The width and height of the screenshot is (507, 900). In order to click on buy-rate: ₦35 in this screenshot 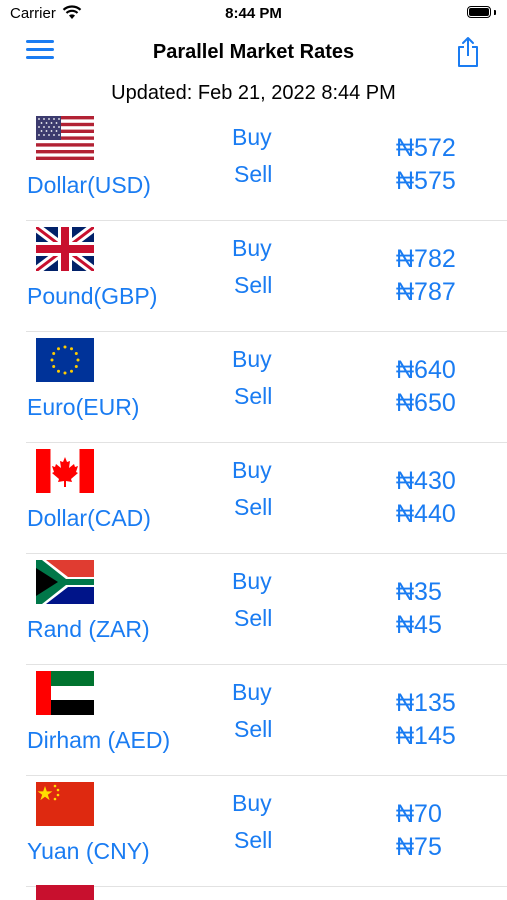, I will do `click(419, 592)`.